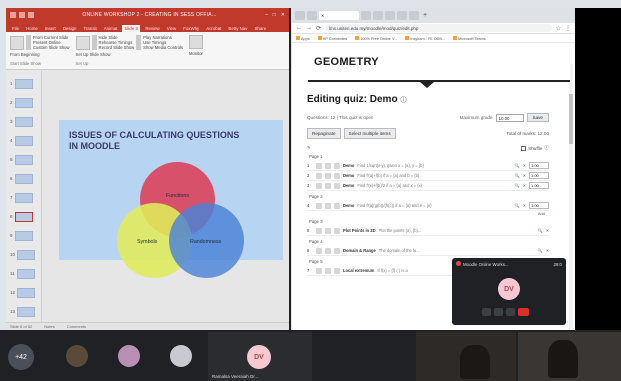  I want to click on question-row: 6 Domain & Range The domain of the fu... 🔍 ✕, so click(428, 251).